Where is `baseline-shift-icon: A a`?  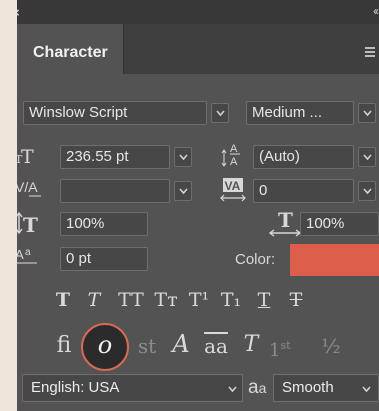 baseline-shift-icon: A a is located at coordinates (27, 255).